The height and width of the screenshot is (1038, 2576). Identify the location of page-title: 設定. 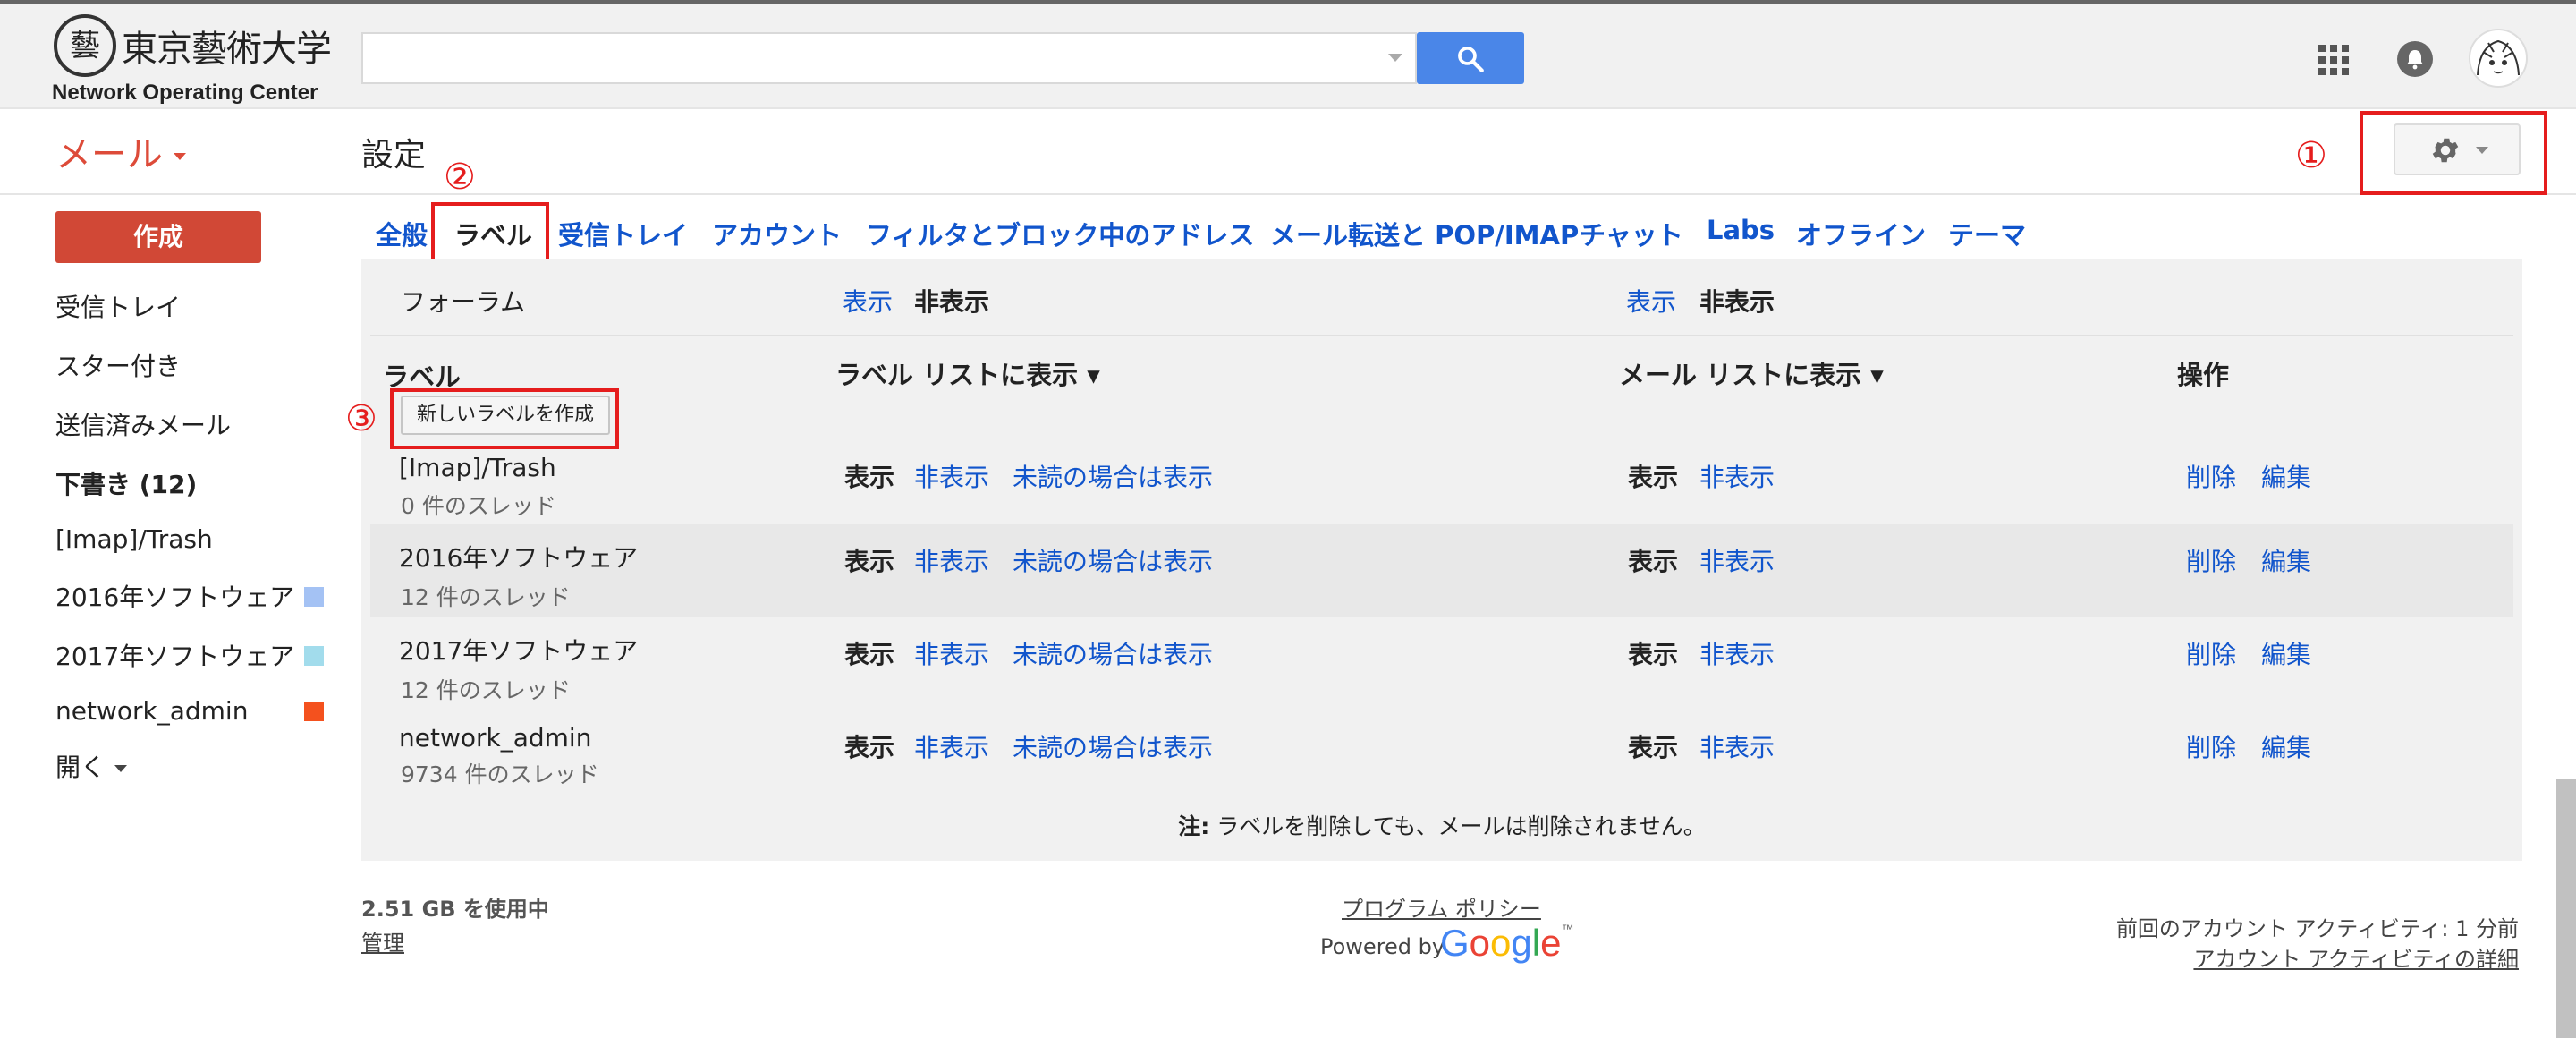
(394, 155).